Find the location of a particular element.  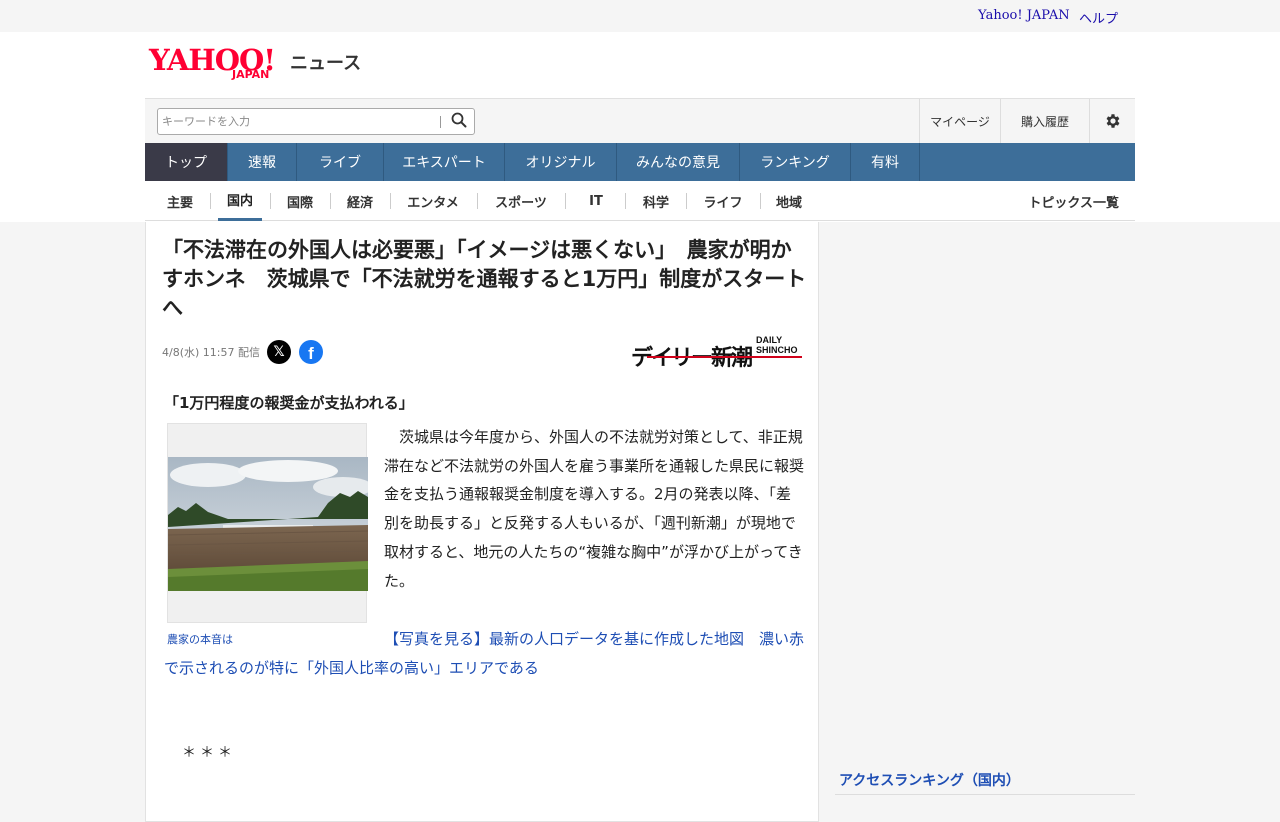

publisher-name-en-line1: DAILY is located at coordinates (769, 340).